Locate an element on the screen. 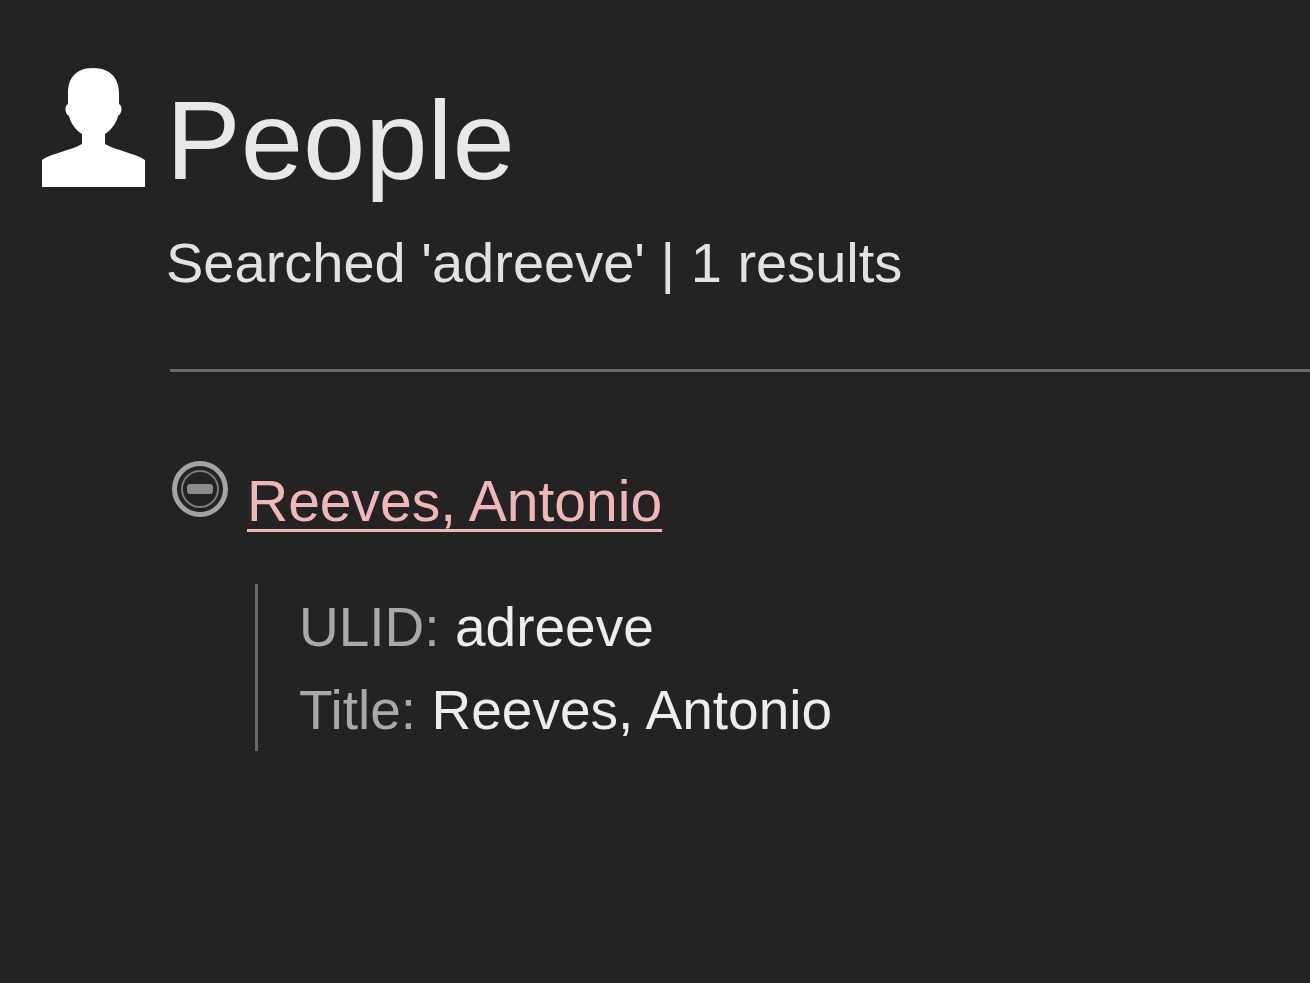 The width and height of the screenshot is (1310, 983). field-value: adreeve is located at coordinates (554, 627).